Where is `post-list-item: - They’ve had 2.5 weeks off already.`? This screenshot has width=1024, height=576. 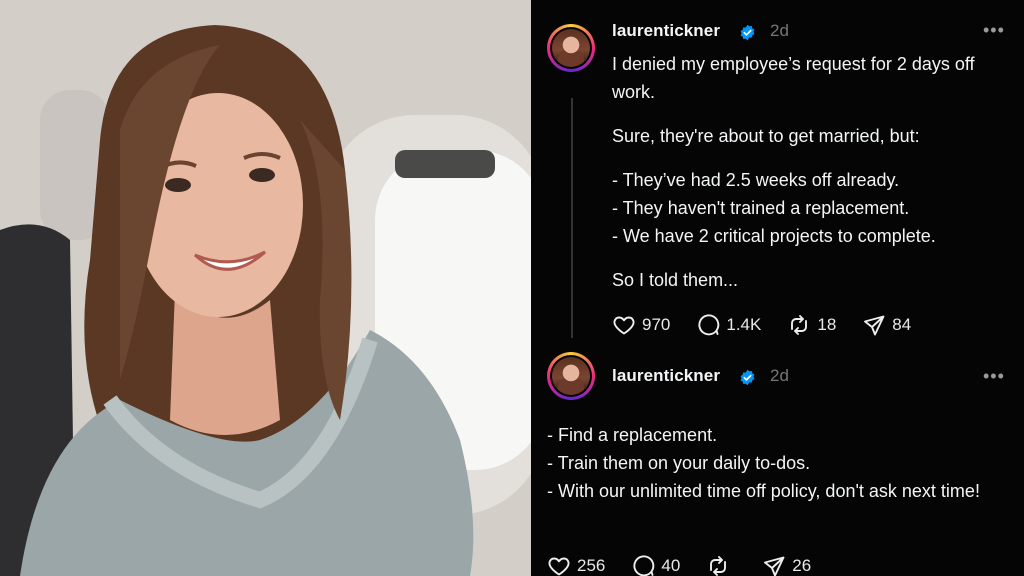
post-list-item: - They’ve had 2.5 weeks off already. is located at coordinates (756, 180).